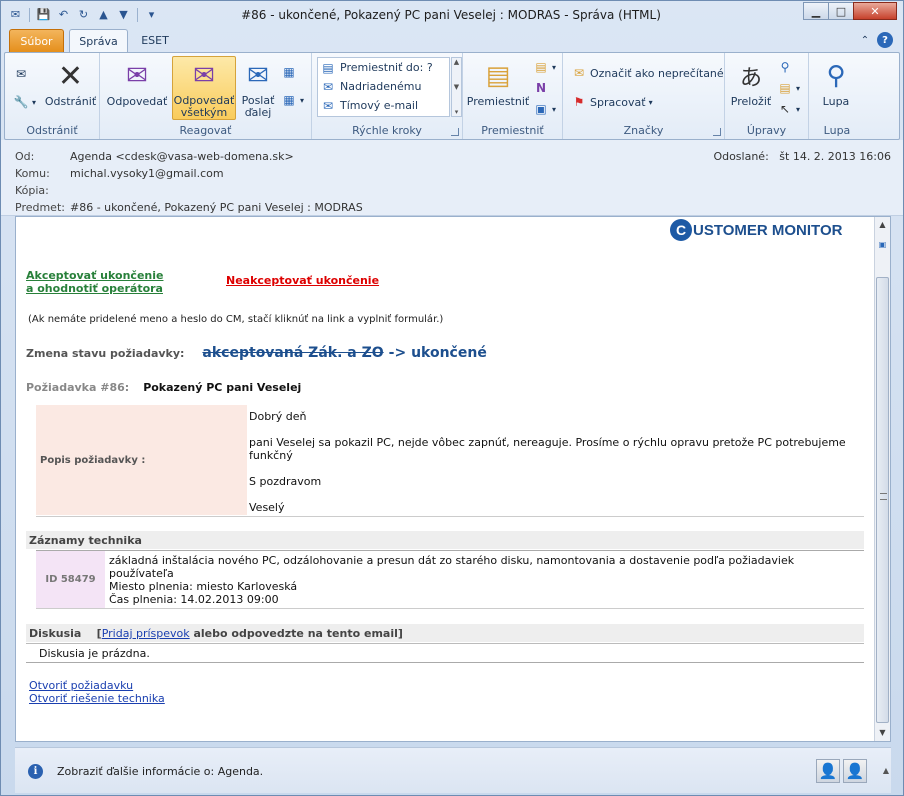 The image size is (904, 796). What do you see at coordinates (445, 653) in the screenshot?
I see `discussion-empty: Diskusia je prázdna.` at bounding box center [445, 653].